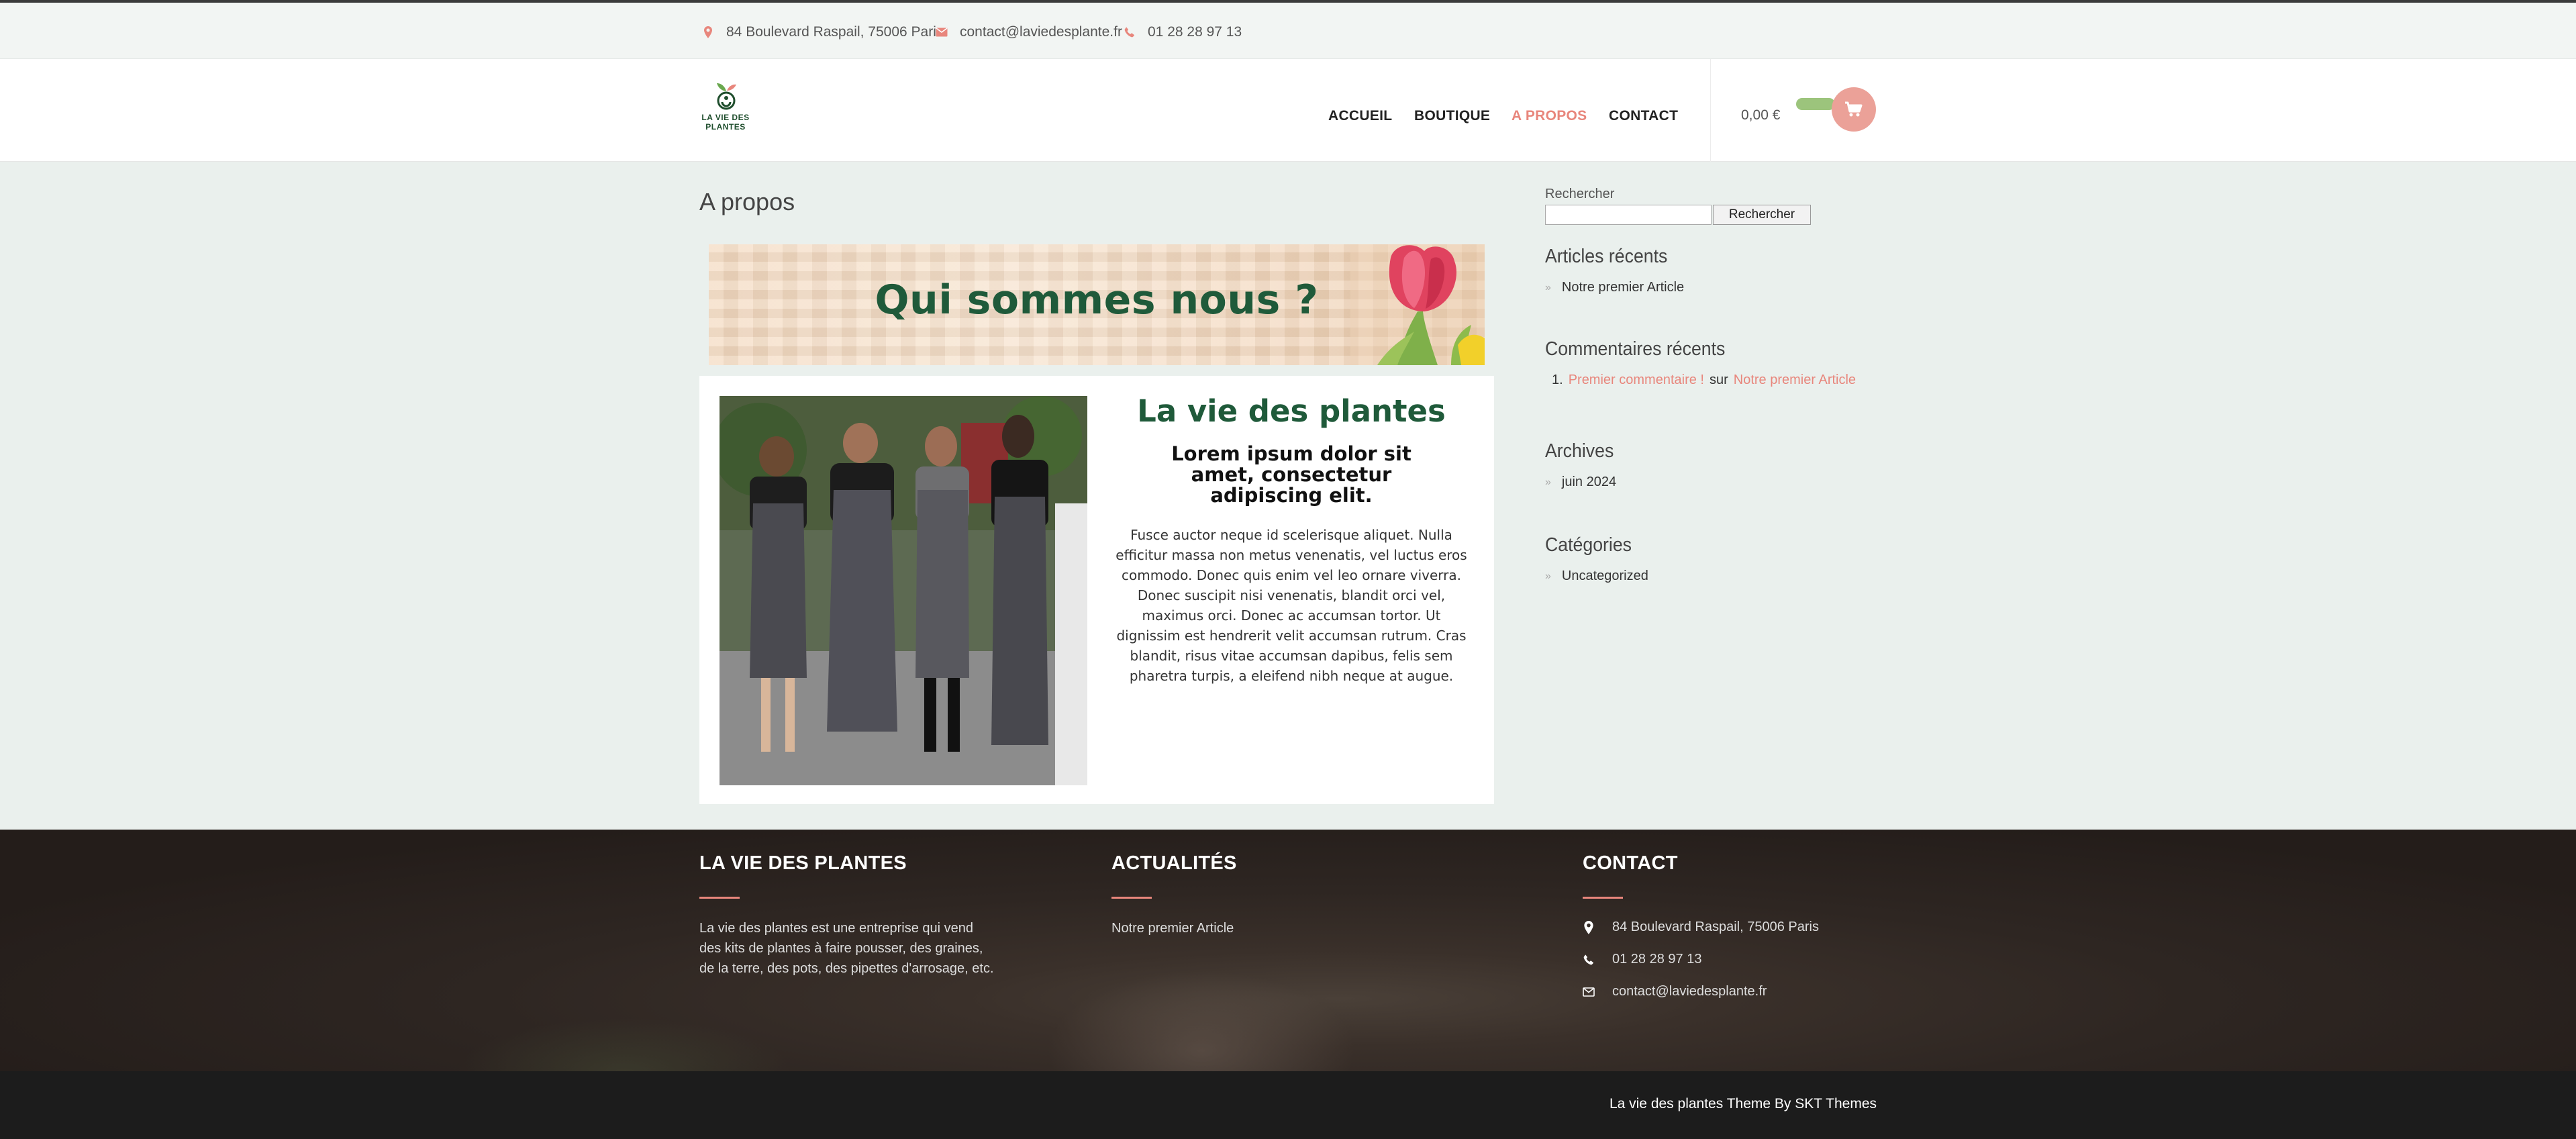 This screenshot has height=1139, width=2576. I want to click on footer-bottom-bar: La vie des plantes Theme By SKT Themes, so click(1288, 1105).